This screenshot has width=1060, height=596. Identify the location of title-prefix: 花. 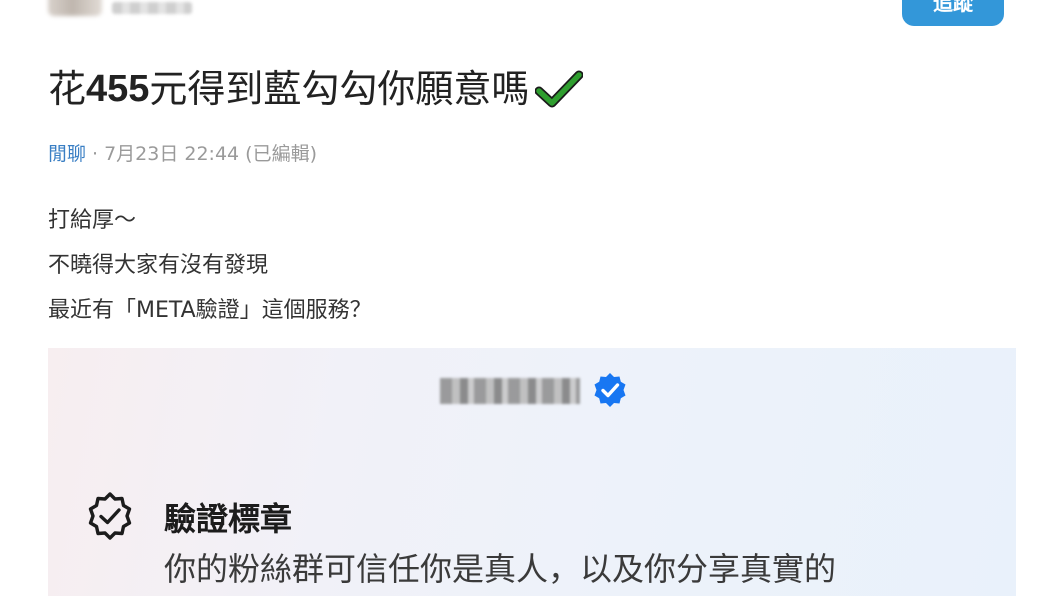
(67, 89).